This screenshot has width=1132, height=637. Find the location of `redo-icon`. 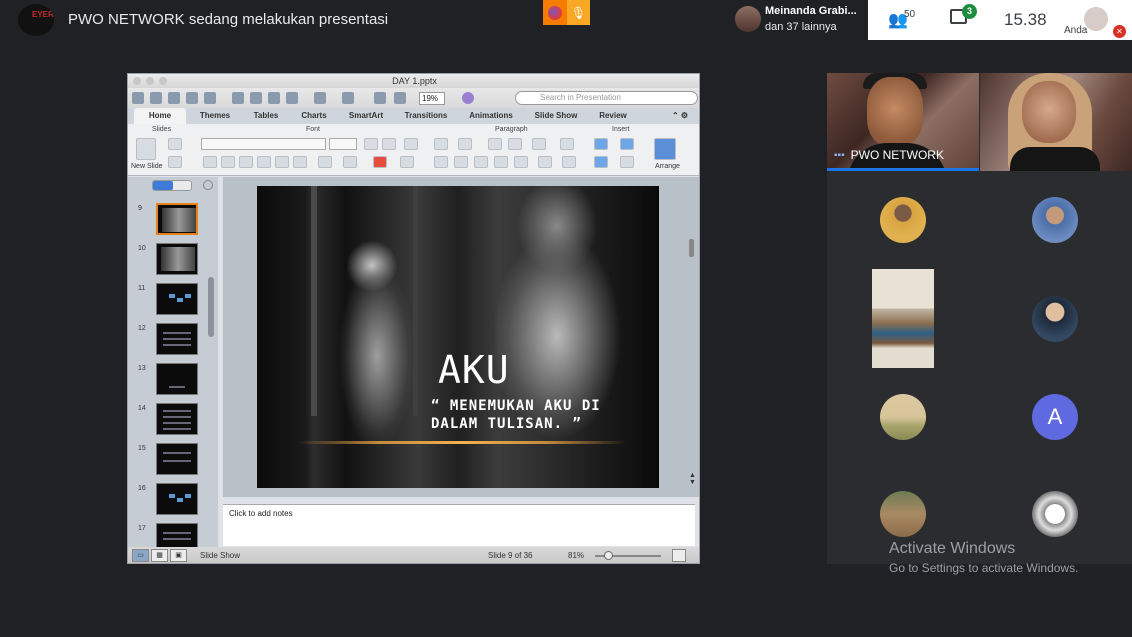

redo-icon is located at coordinates (348, 98).